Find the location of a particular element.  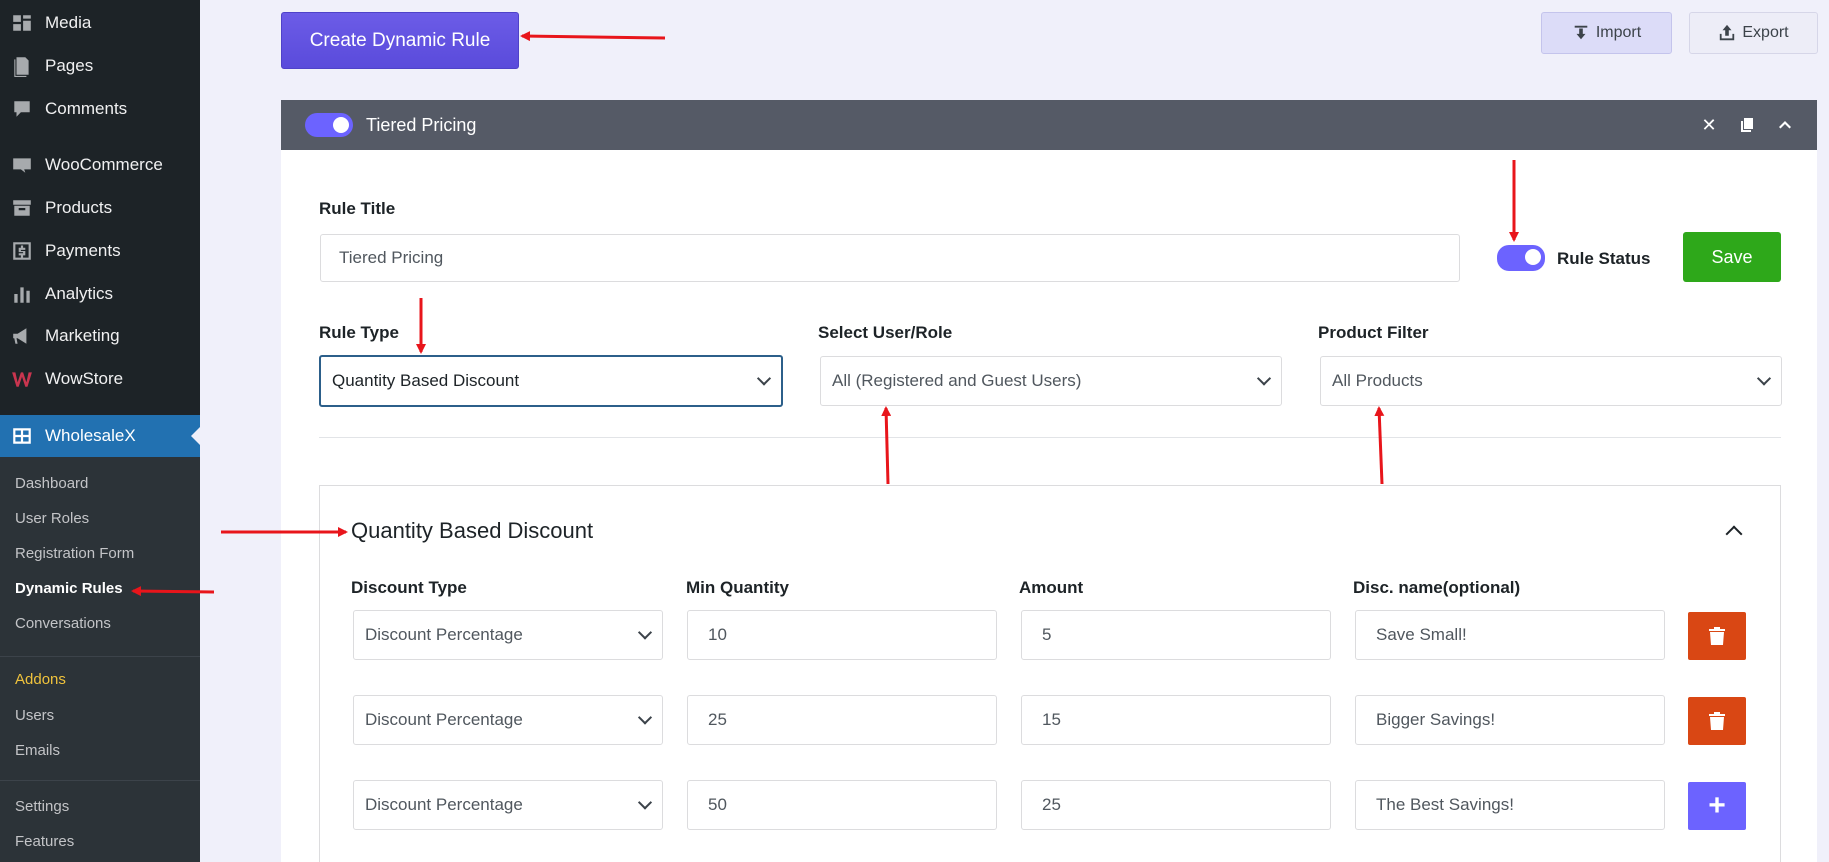

delete-rule-icon: ✕ is located at coordinates (1709, 125).